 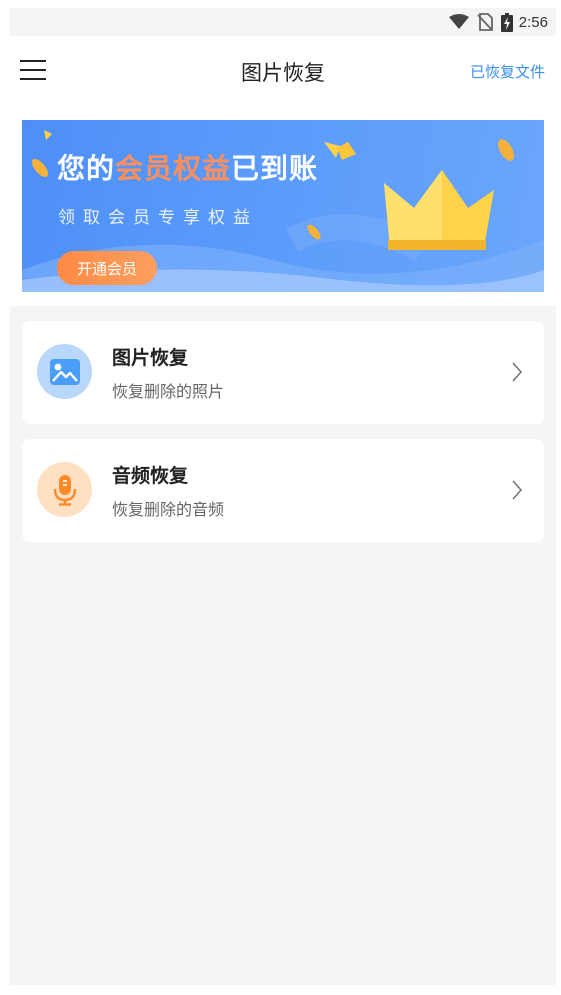 I want to click on image-recovery-card: 图片恢复 恢复删除的照片, so click(x=283, y=372).